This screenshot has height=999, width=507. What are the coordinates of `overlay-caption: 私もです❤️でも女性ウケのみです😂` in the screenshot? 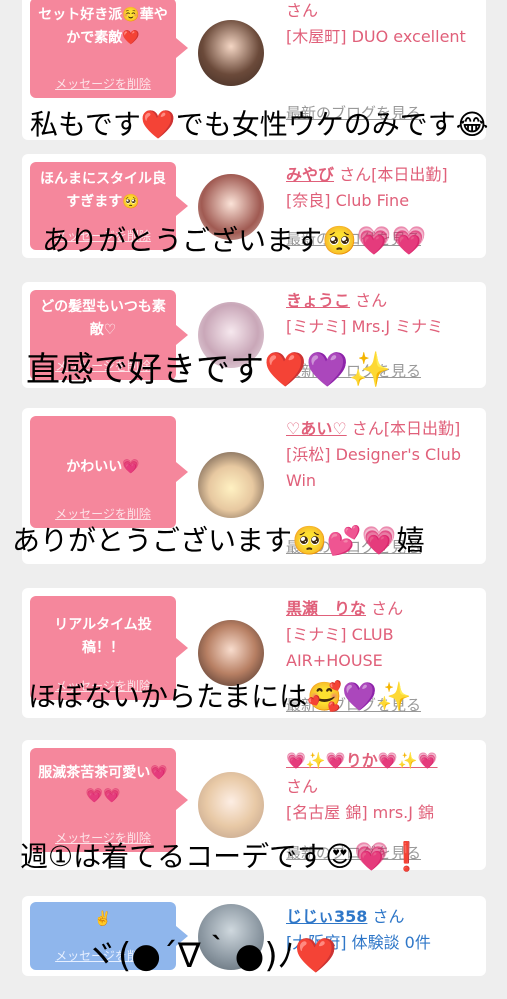 It's located at (259, 124).